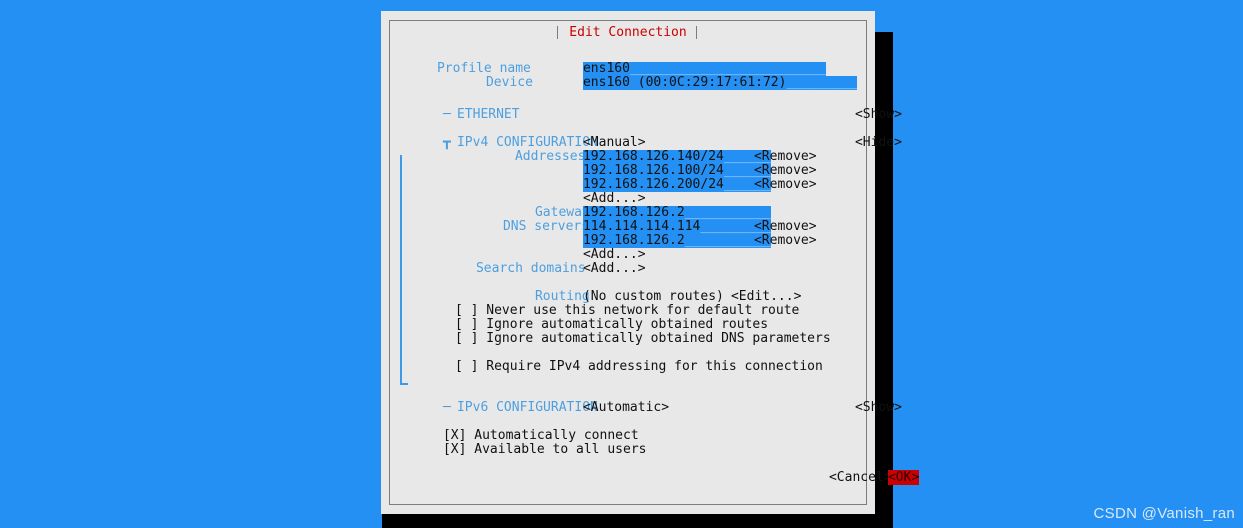 The width and height of the screenshot is (1243, 528). I want to click on watermark: CSDN @Vanish_ran, so click(1164, 513).